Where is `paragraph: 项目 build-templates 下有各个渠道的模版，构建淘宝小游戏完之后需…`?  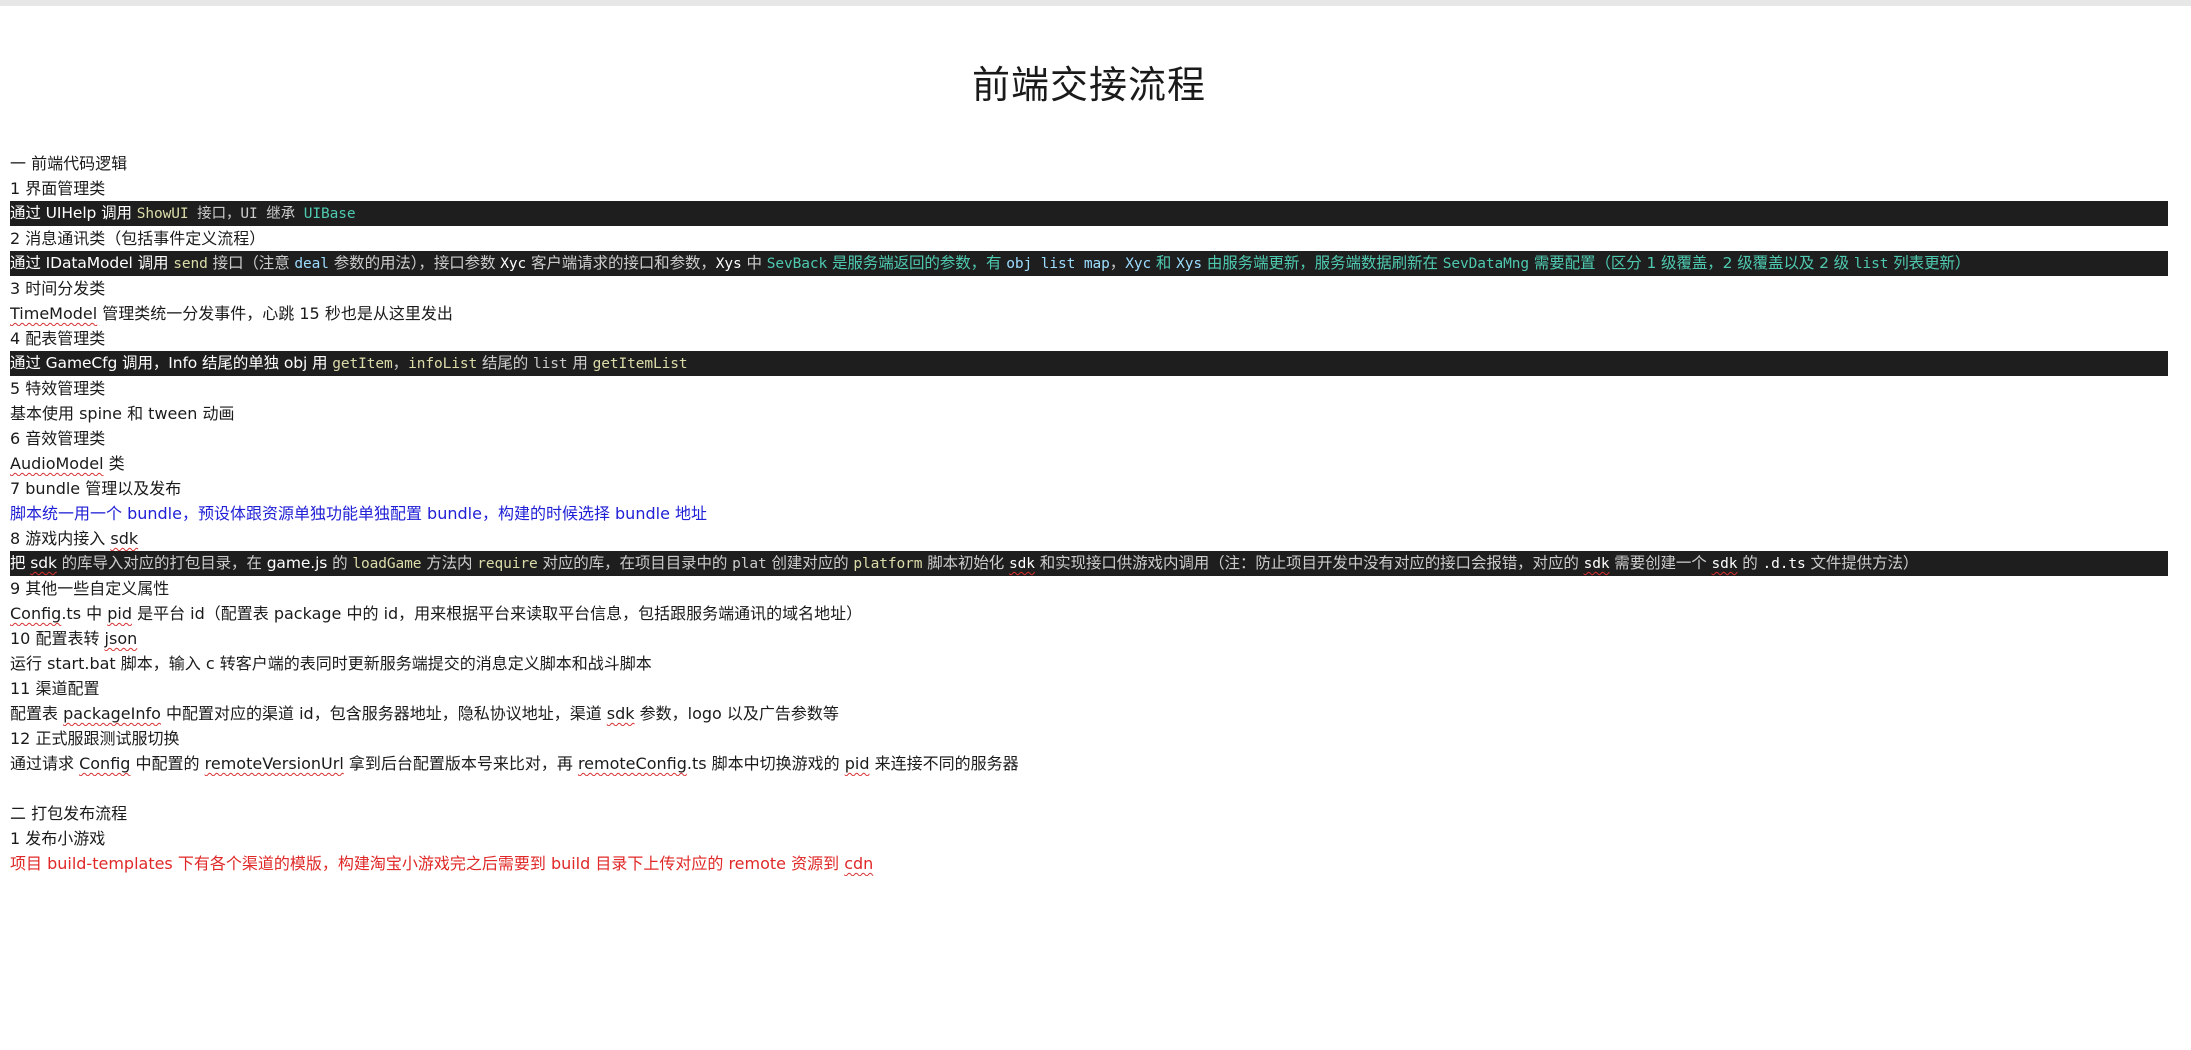 paragraph: 项目 build-templates 下有各个渠道的模版，构建淘宝小游戏完之后需… is located at coordinates (1089, 863).